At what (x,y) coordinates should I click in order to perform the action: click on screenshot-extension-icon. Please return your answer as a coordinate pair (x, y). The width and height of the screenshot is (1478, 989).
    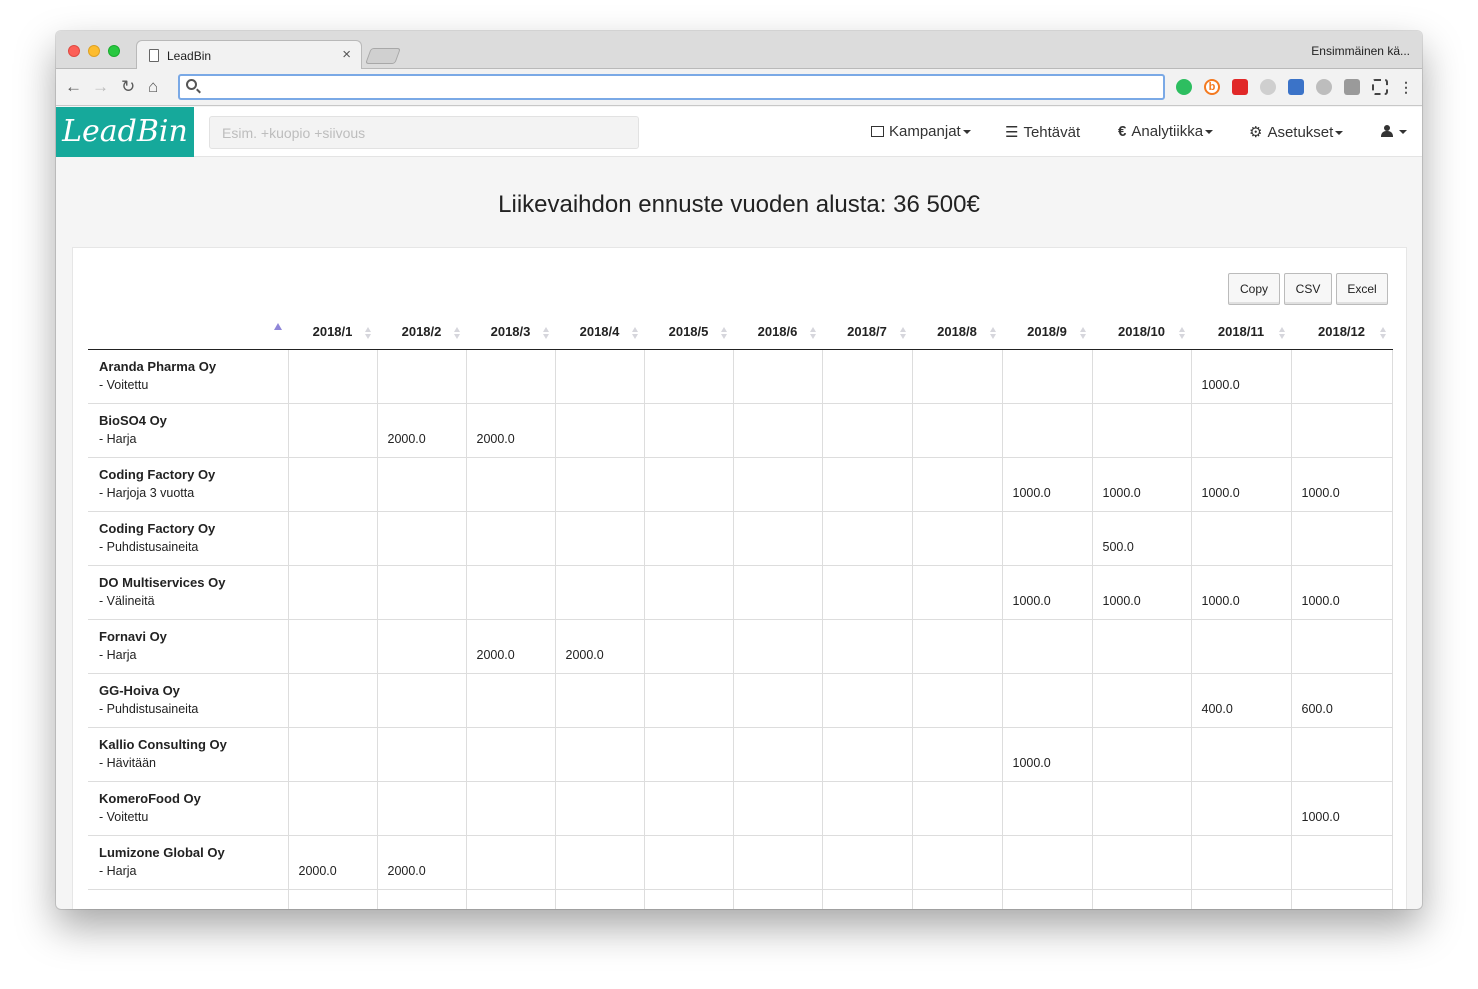
    Looking at the image, I should click on (1380, 87).